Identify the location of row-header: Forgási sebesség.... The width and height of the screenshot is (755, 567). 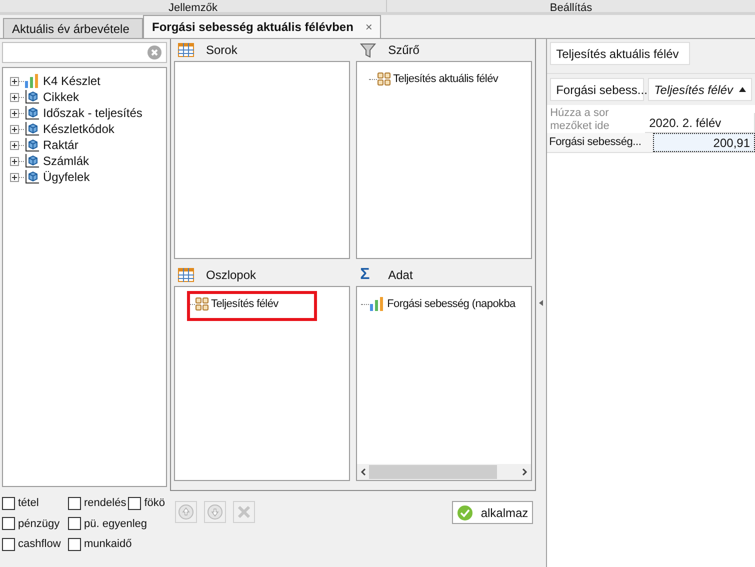
(595, 142).